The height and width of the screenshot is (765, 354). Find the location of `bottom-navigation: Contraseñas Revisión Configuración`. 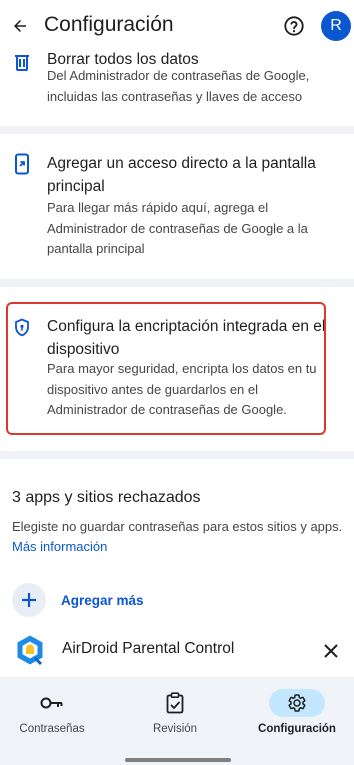

bottom-navigation: Contraseñas Revisión Configuración is located at coordinates (177, 721).